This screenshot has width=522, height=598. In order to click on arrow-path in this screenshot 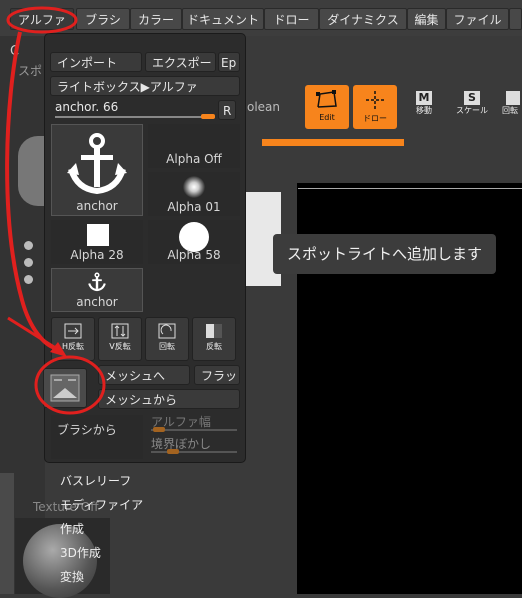, I will do `click(30, 190)`.